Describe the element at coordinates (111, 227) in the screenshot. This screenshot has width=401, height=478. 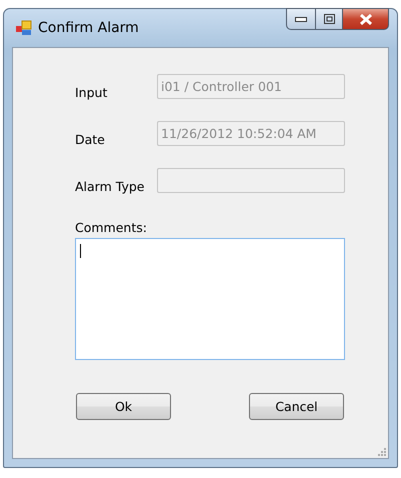
I see `comments-label: Comments:` at that location.